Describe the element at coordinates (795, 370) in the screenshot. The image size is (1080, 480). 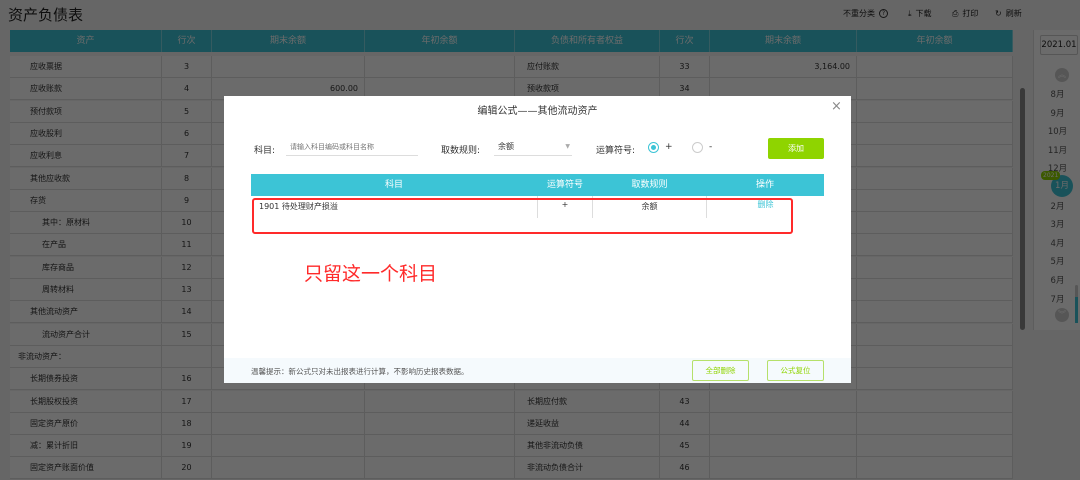
I see `reset-formula-button: 公式复位` at that location.